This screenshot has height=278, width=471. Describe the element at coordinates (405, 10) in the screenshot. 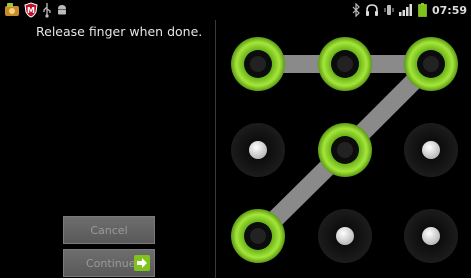

I see `signal-icon` at that location.